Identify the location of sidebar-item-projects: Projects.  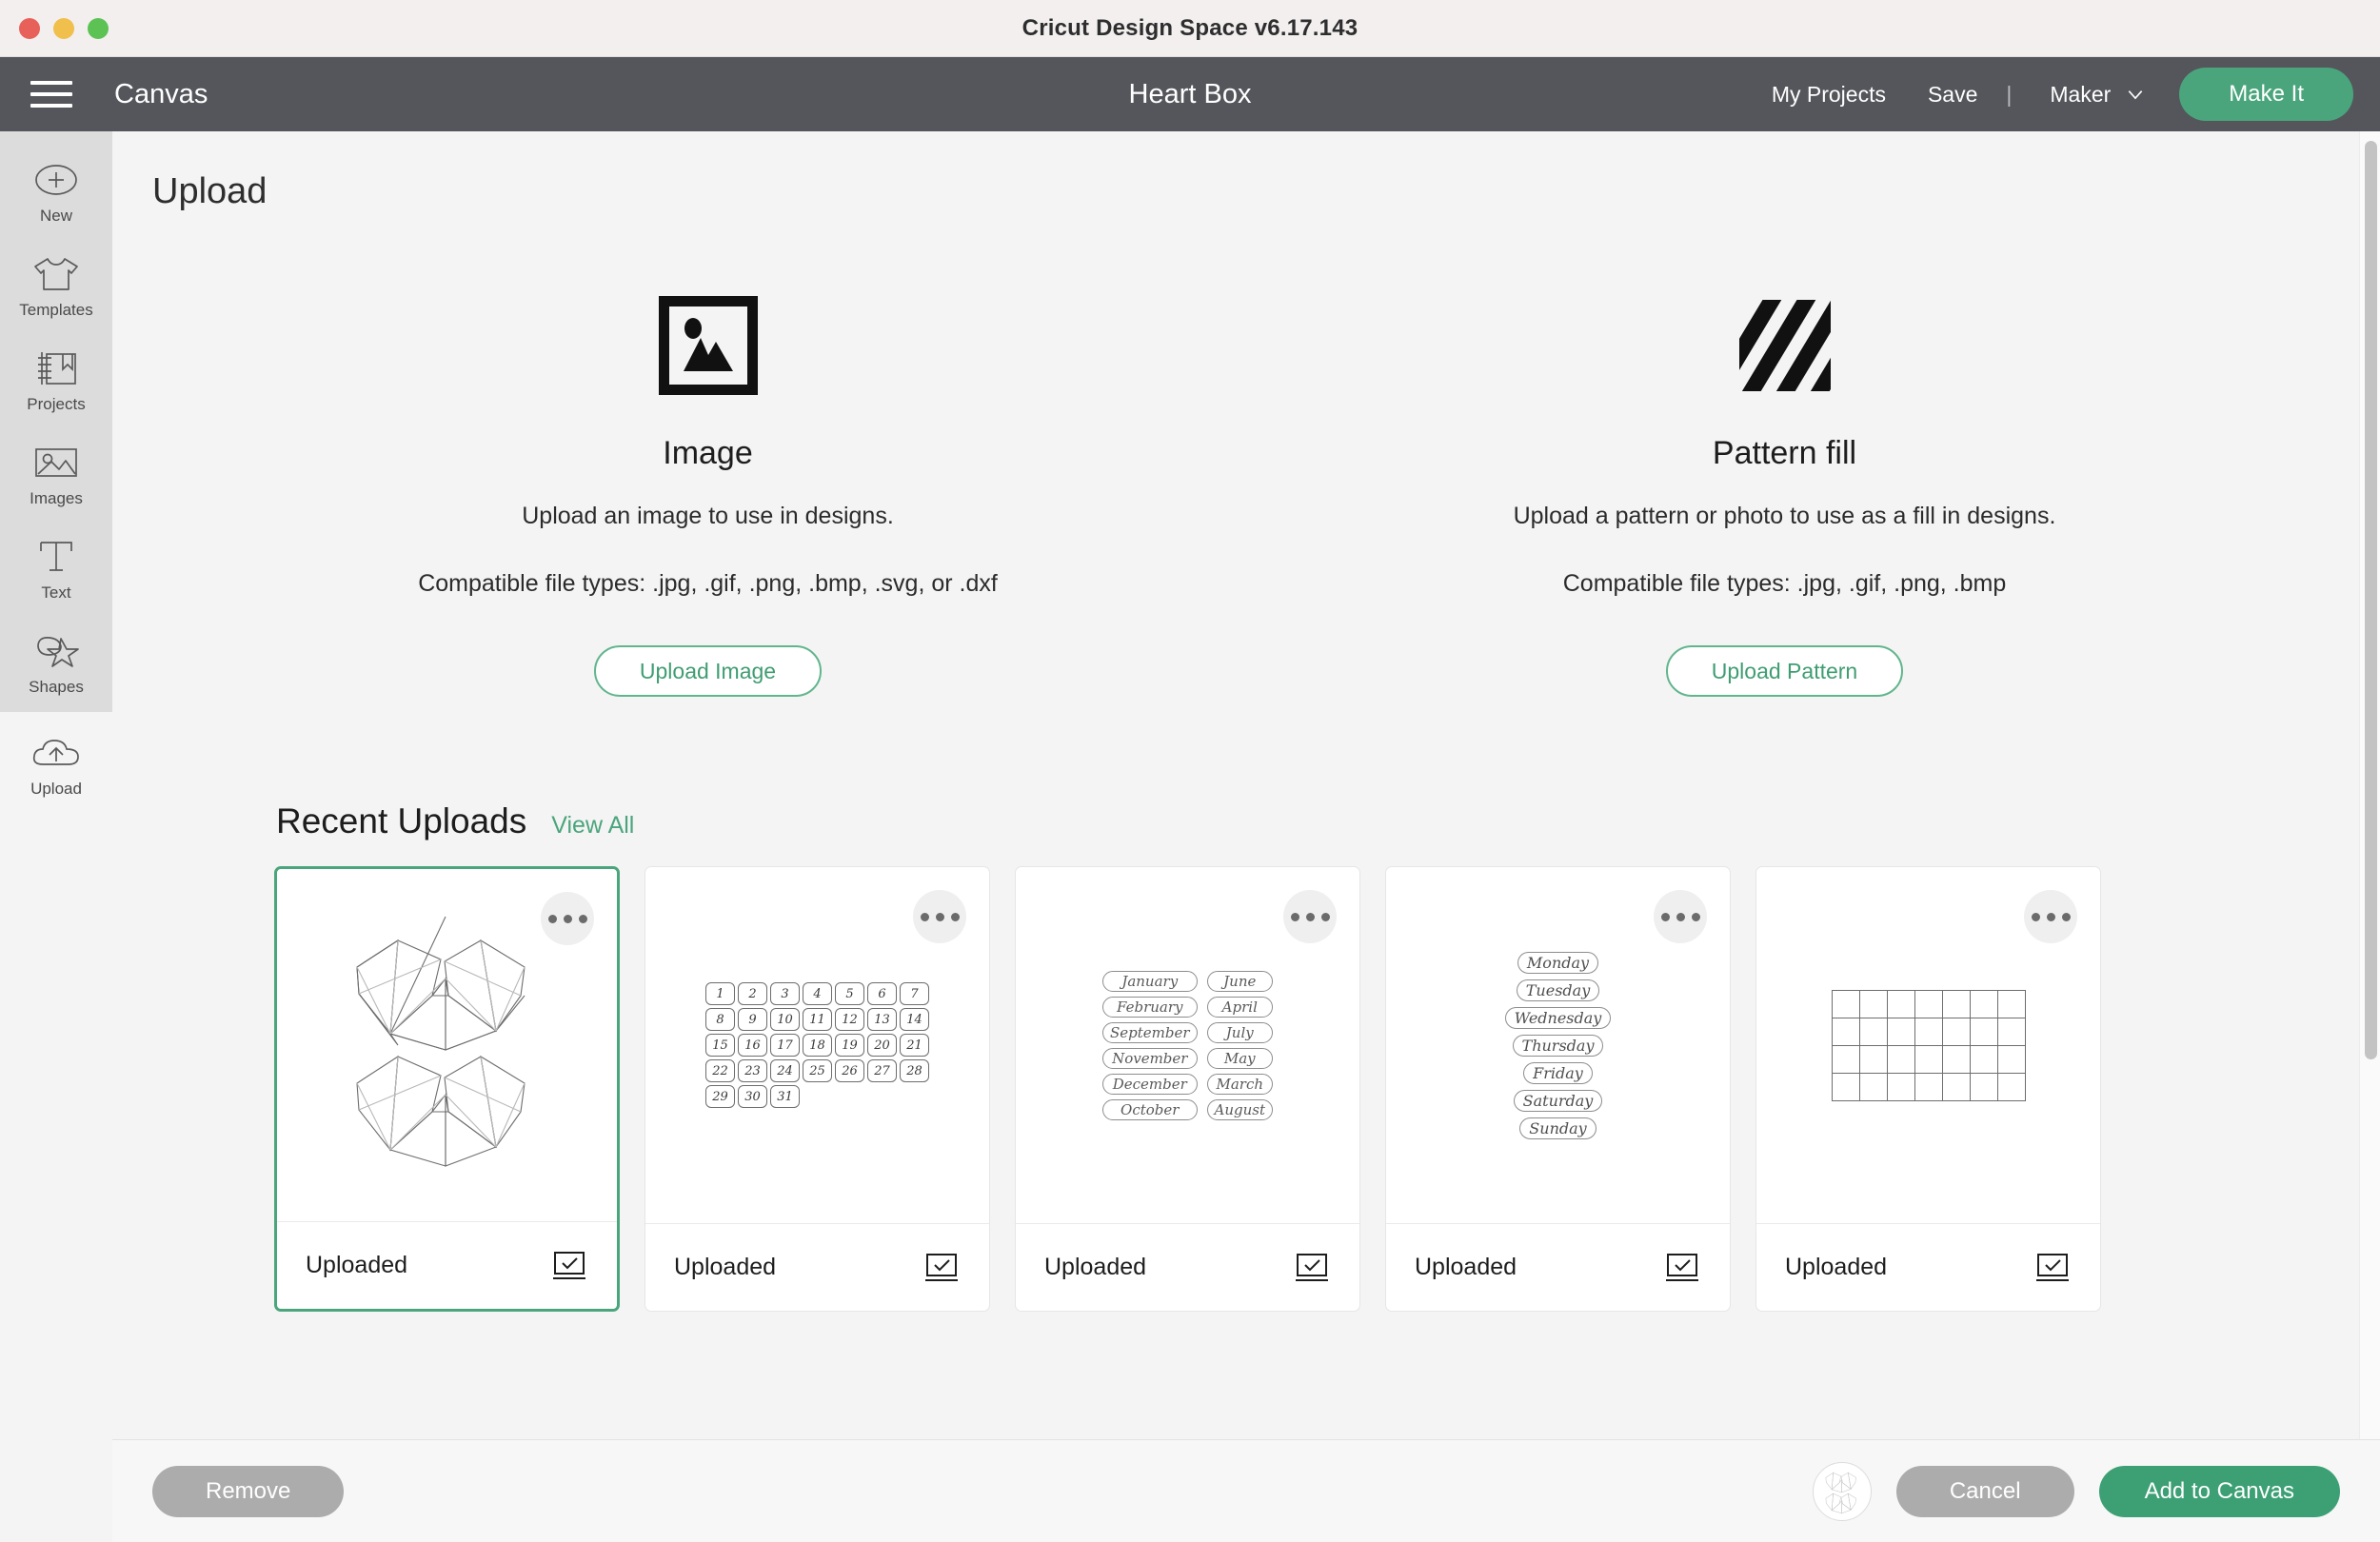
(56, 382).